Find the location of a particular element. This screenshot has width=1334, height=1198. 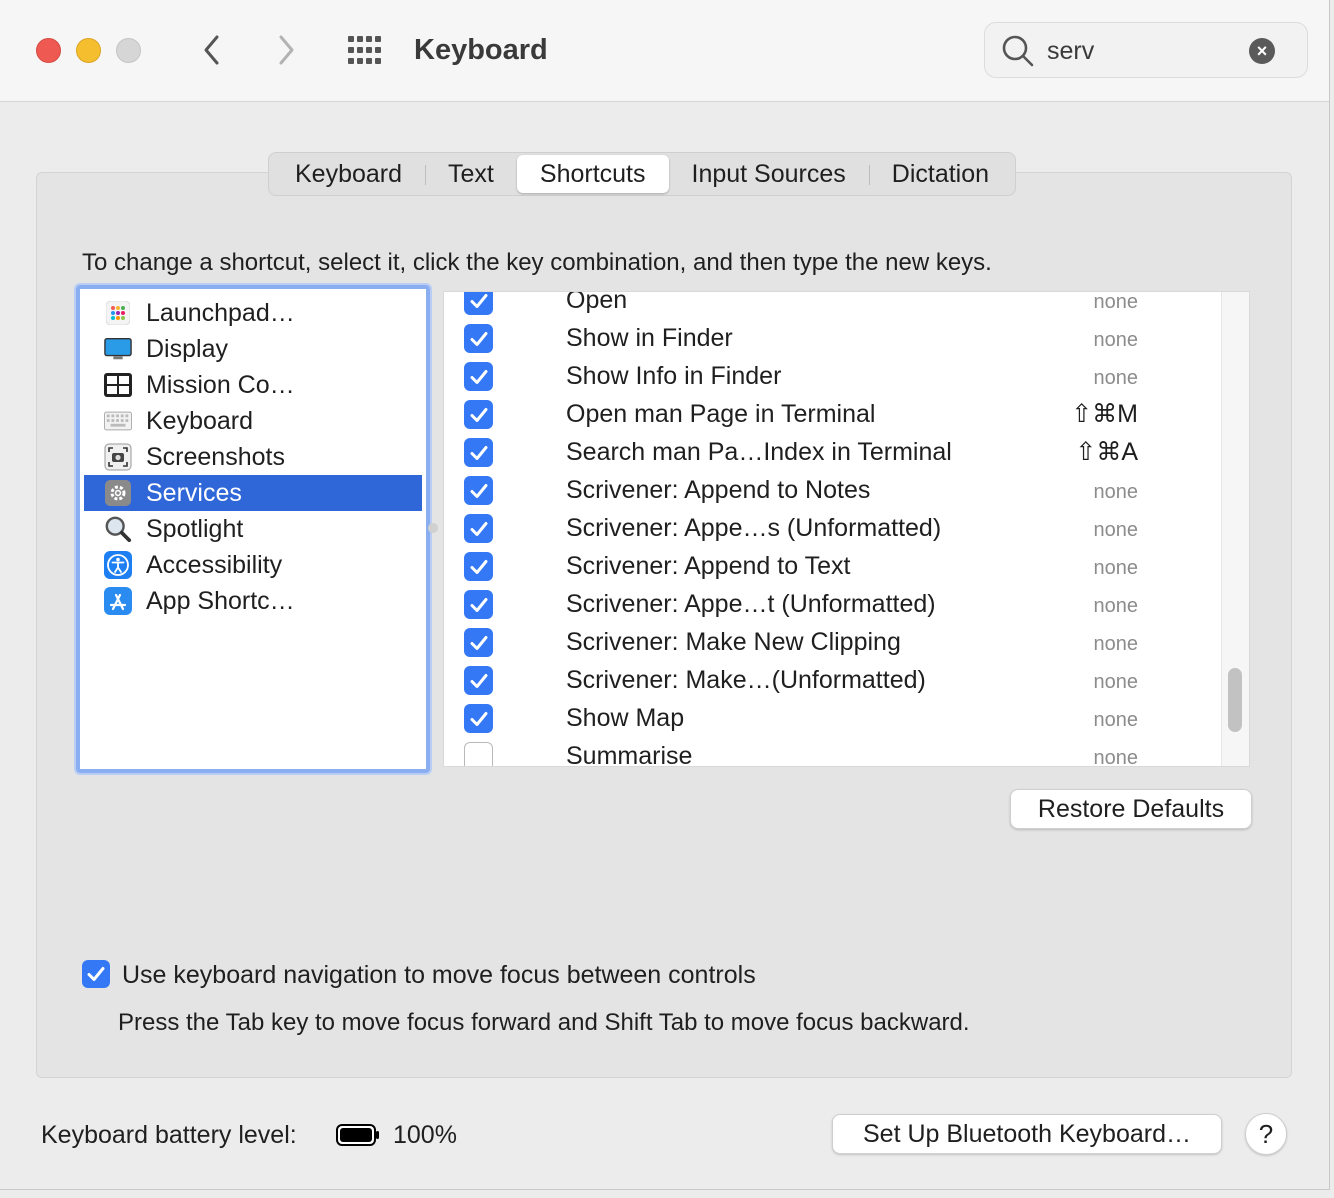

service-name: Show in Finder is located at coordinates (649, 338).